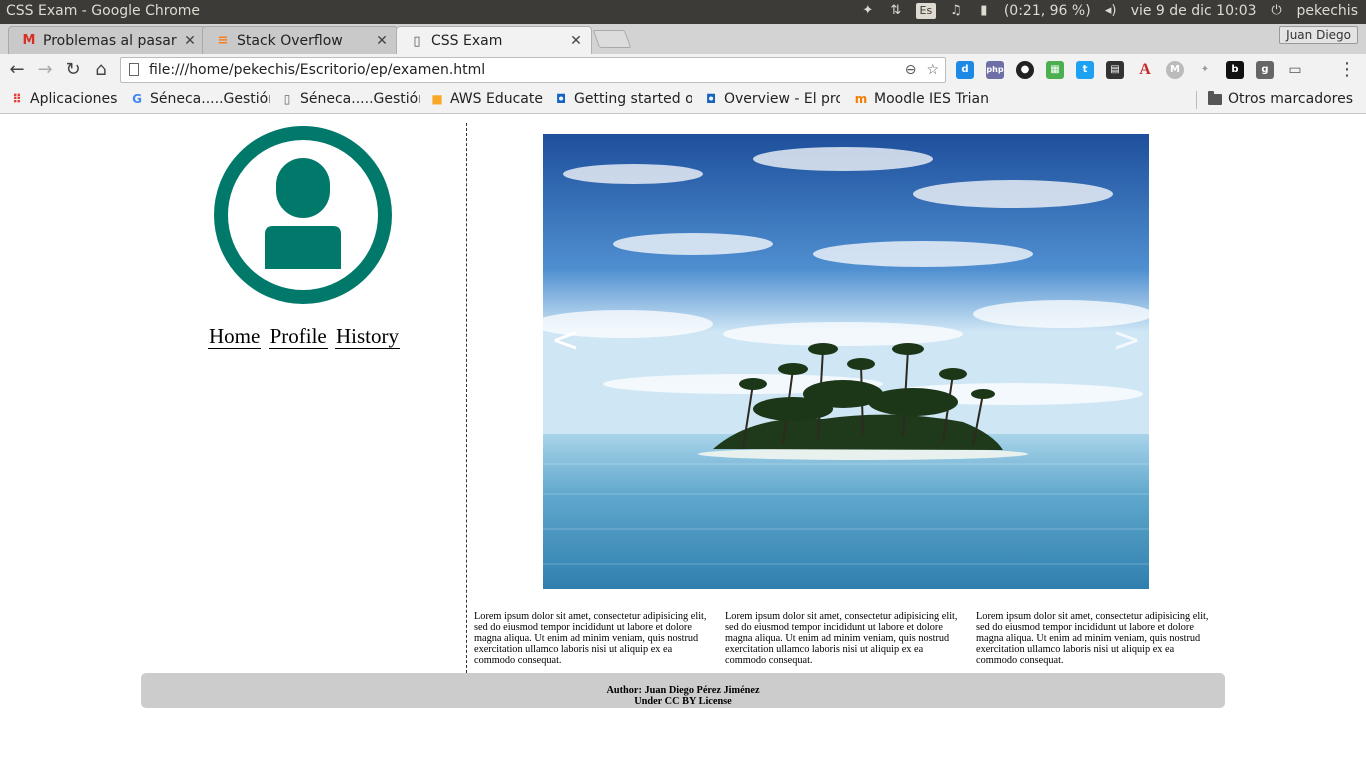 This screenshot has width=1366, height=768. I want to click on main-nav: Home Profile History, so click(304, 336).